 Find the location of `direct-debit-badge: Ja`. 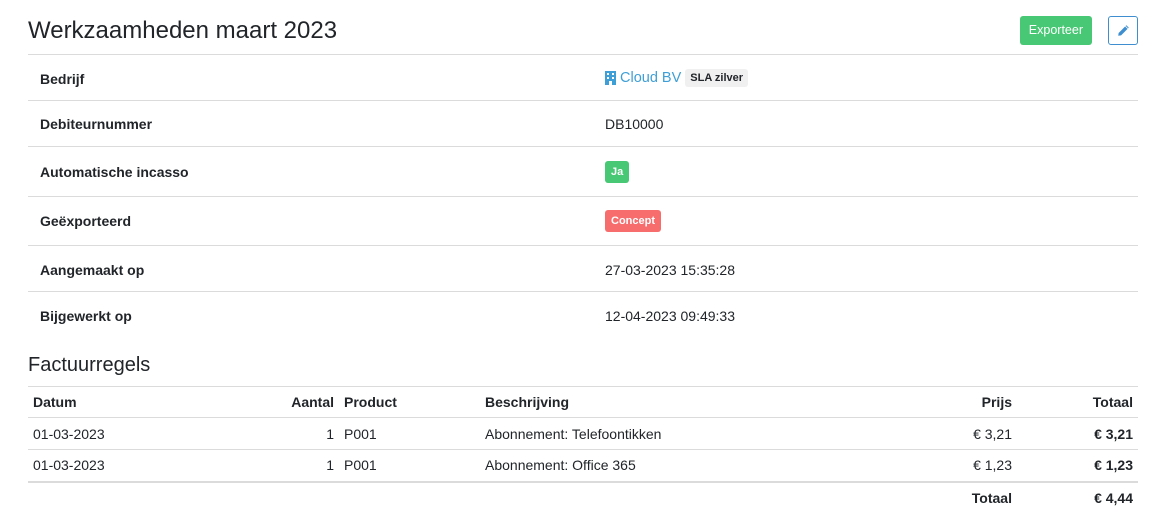

direct-debit-badge: Ja is located at coordinates (617, 172).